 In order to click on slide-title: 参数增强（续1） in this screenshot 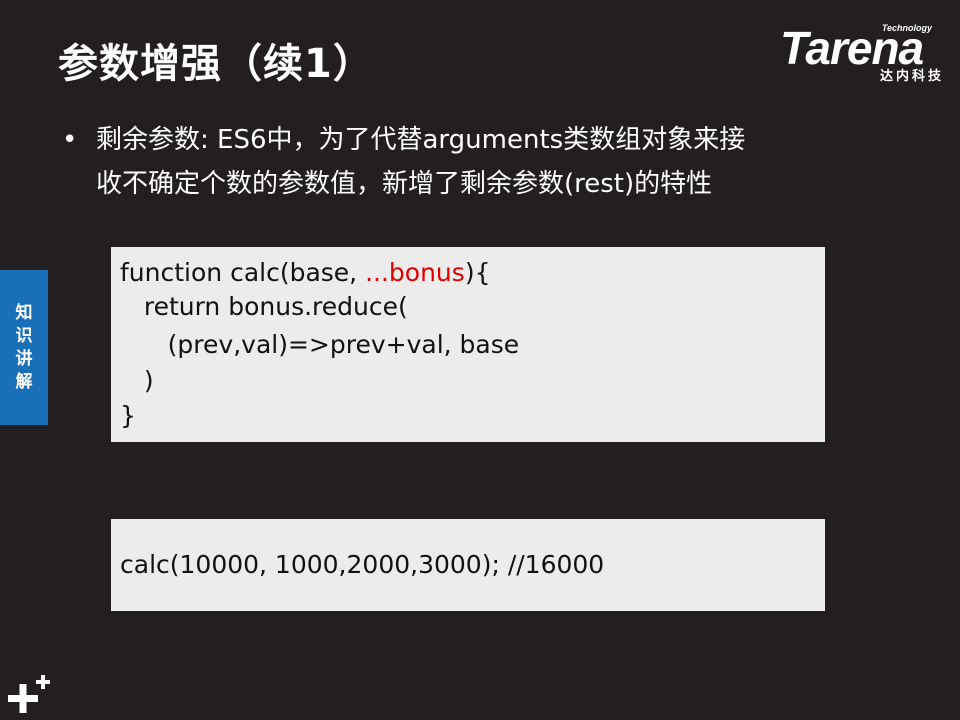, I will do `click(216, 64)`.